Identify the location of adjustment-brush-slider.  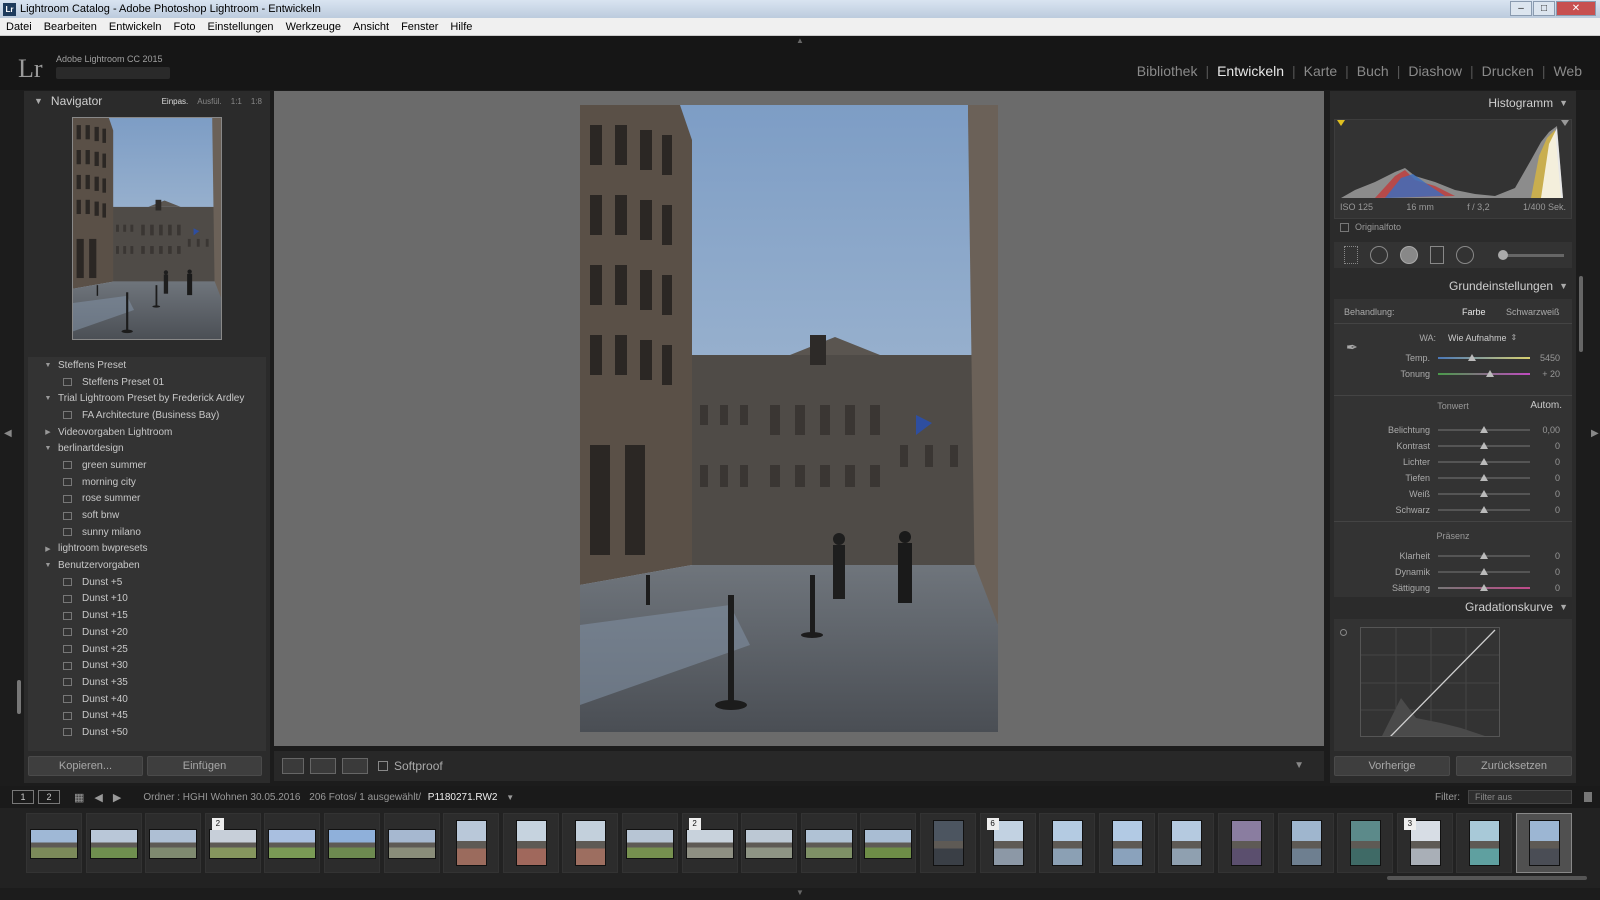
(1531, 254).